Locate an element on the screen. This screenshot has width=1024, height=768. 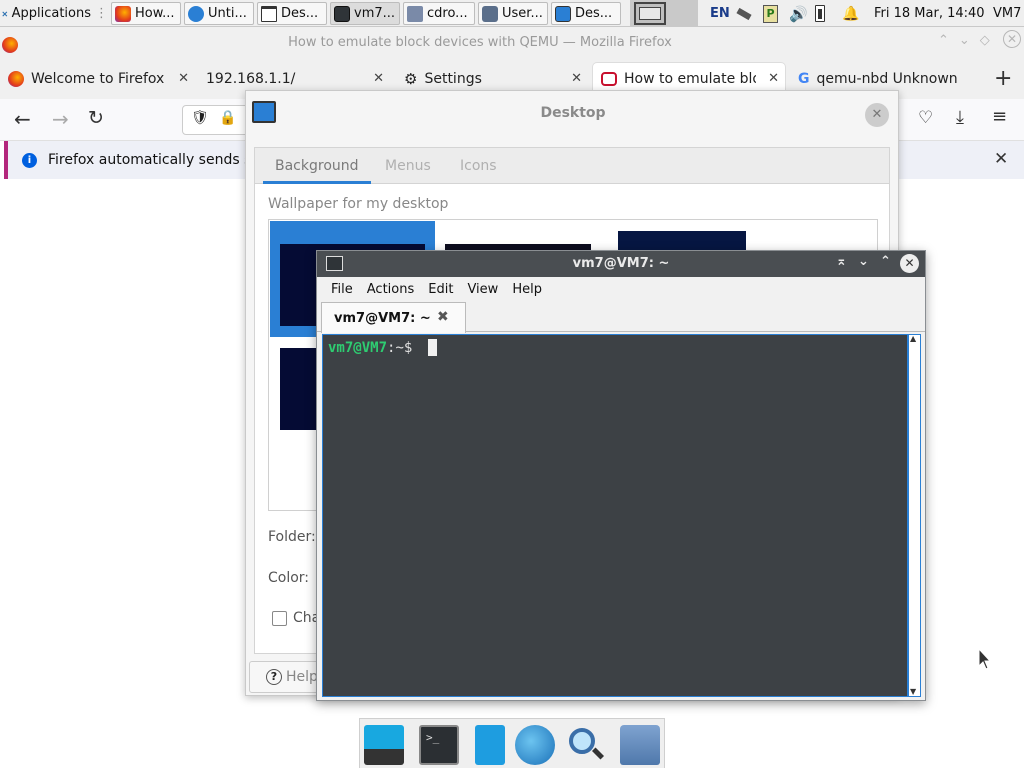
pocket-icon: ♡ is located at coordinates (925, 118).